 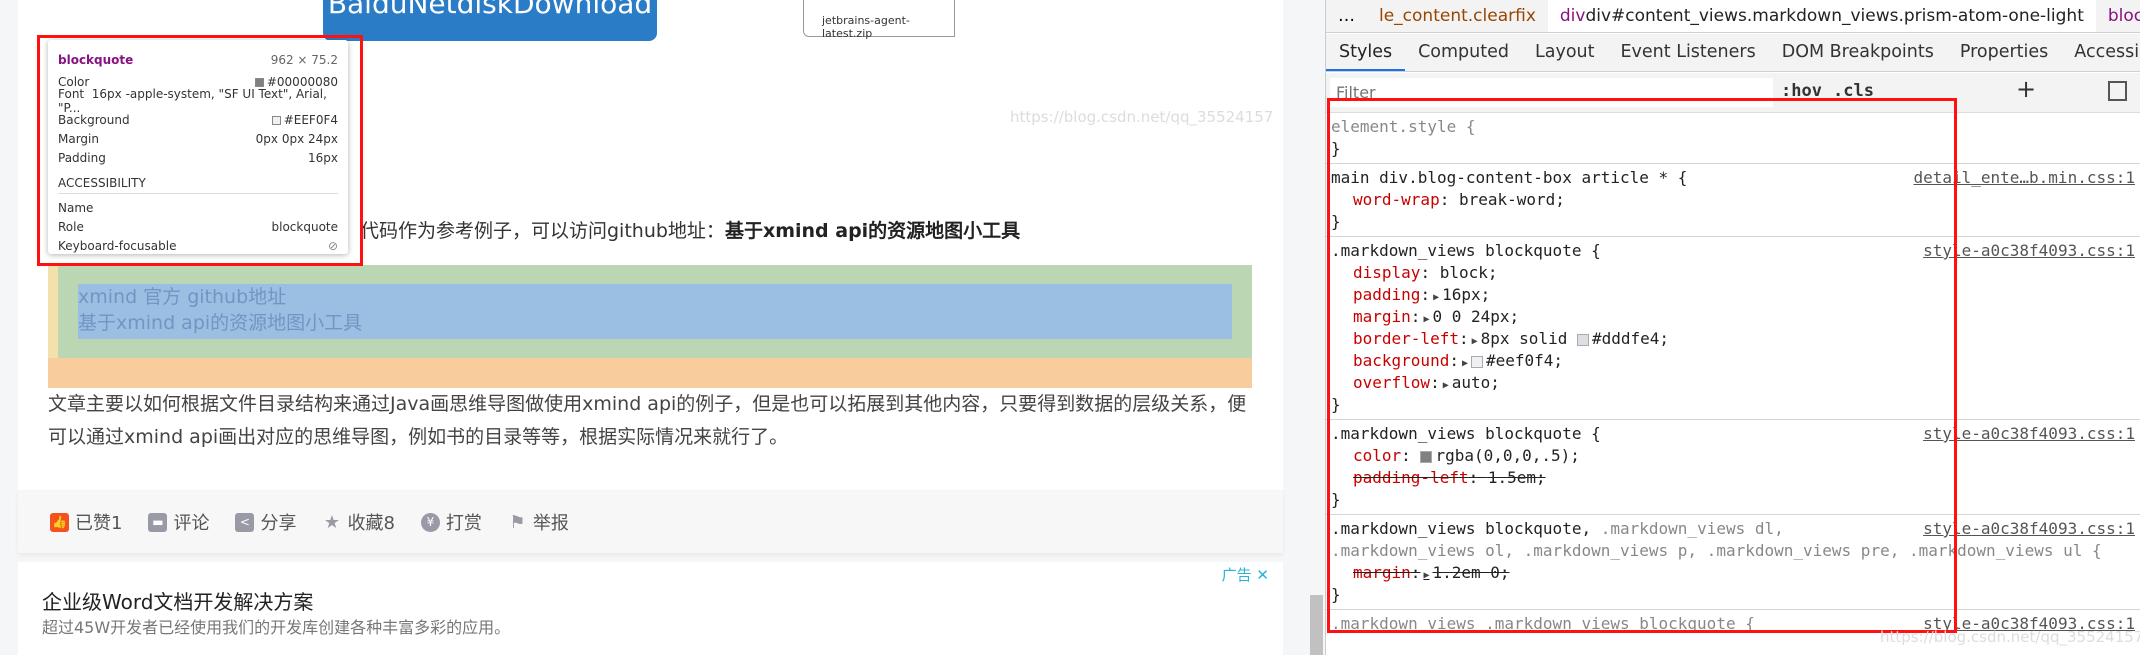 I want to click on tab-dom-breakpoints: DOM Breakpoints, so click(x=1858, y=52).